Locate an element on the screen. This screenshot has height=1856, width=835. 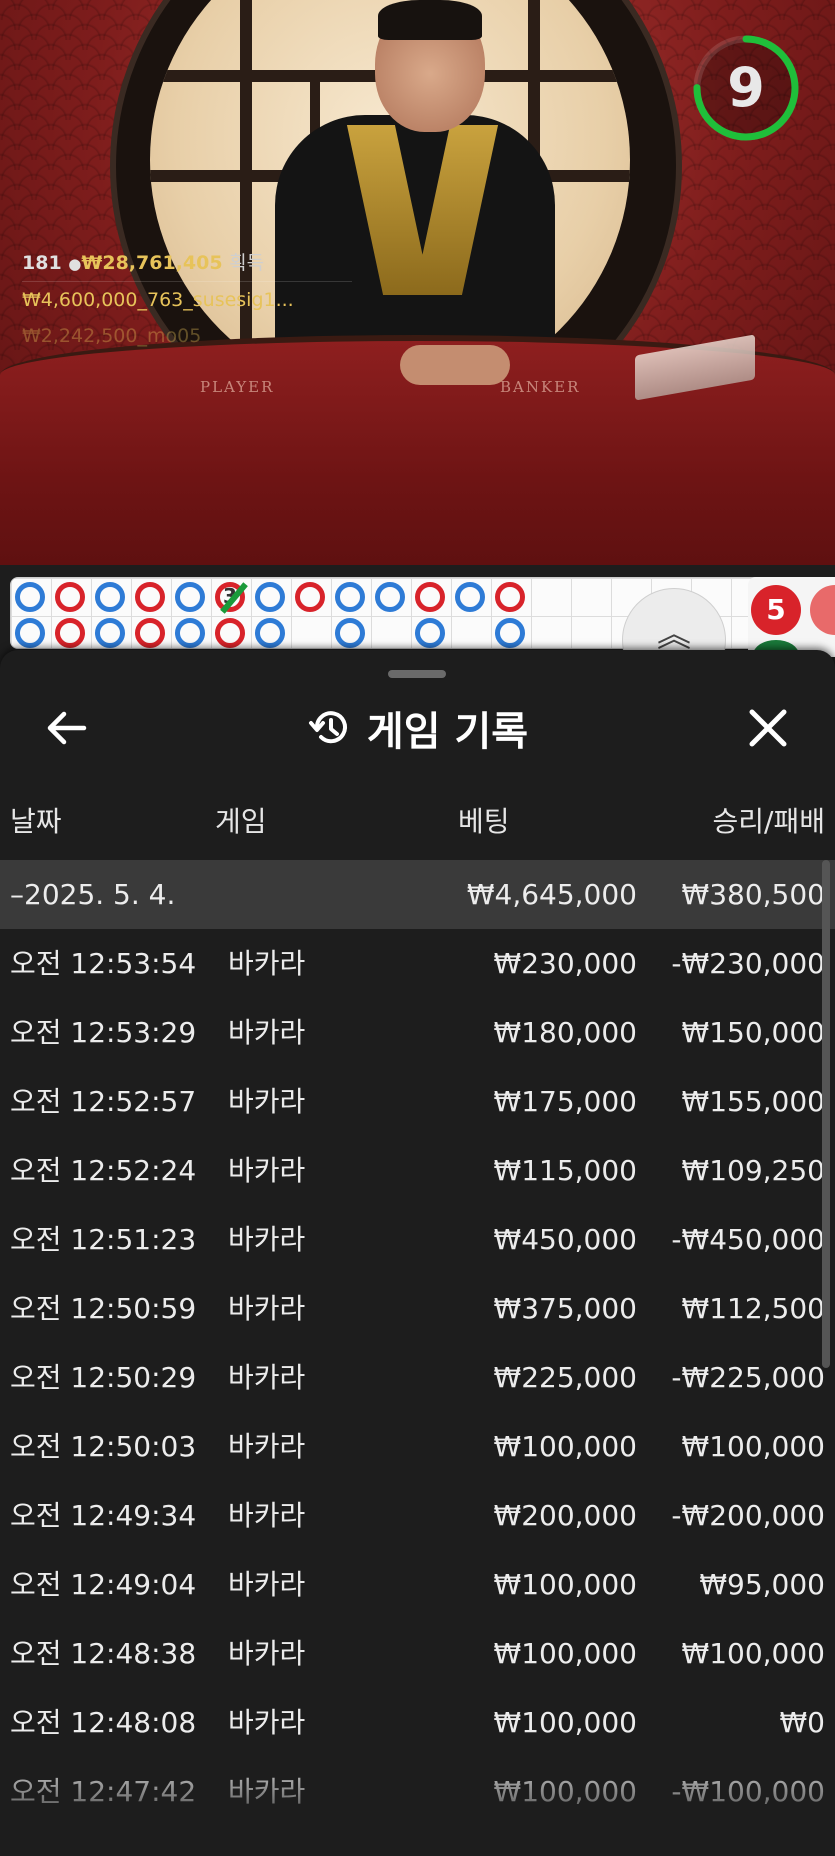
row-time: 오전 12:50:59 is located at coordinates (103, 1308).